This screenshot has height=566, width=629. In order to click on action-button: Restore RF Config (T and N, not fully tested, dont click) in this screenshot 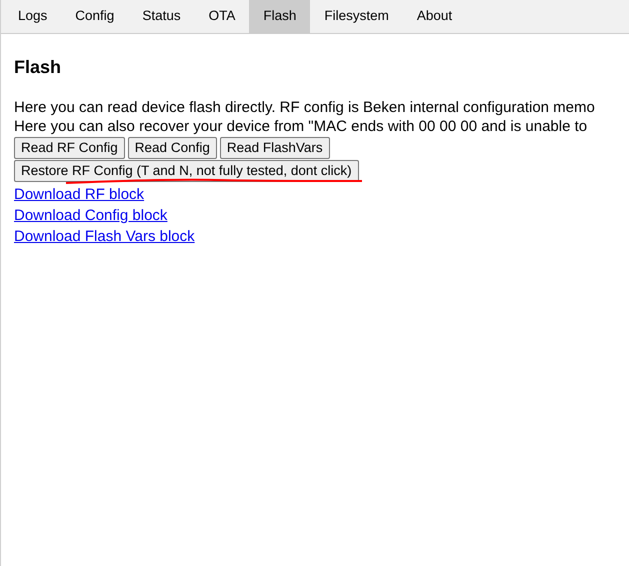, I will do `click(186, 171)`.